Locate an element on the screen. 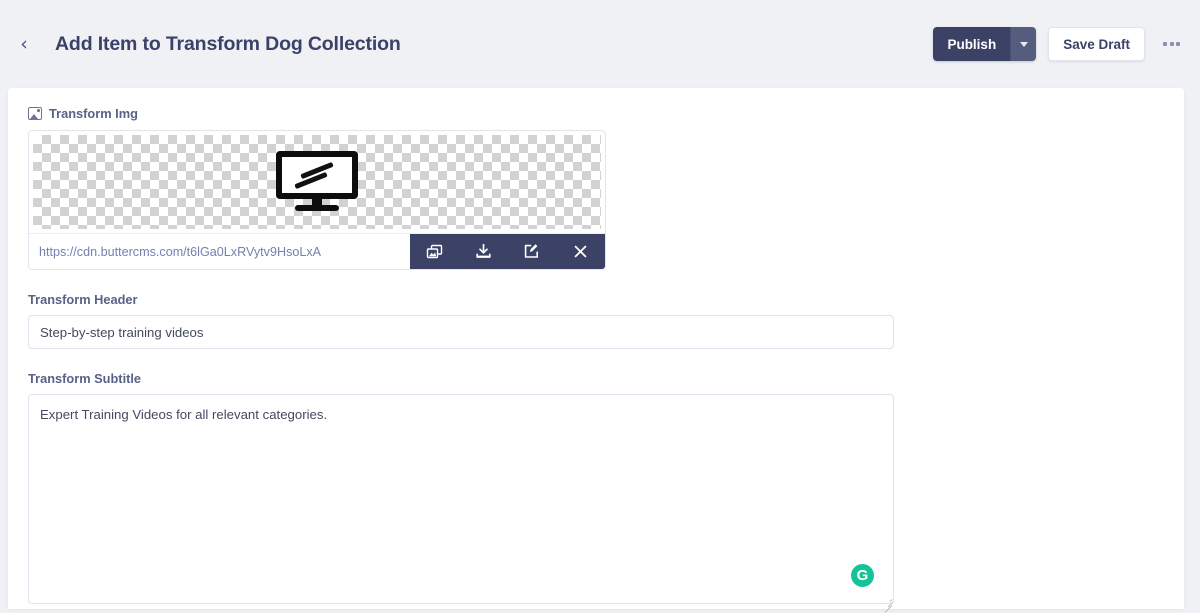 The height and width of the screenshot is (613, 1200). image-toolbar is located at coordinates (507, 251).